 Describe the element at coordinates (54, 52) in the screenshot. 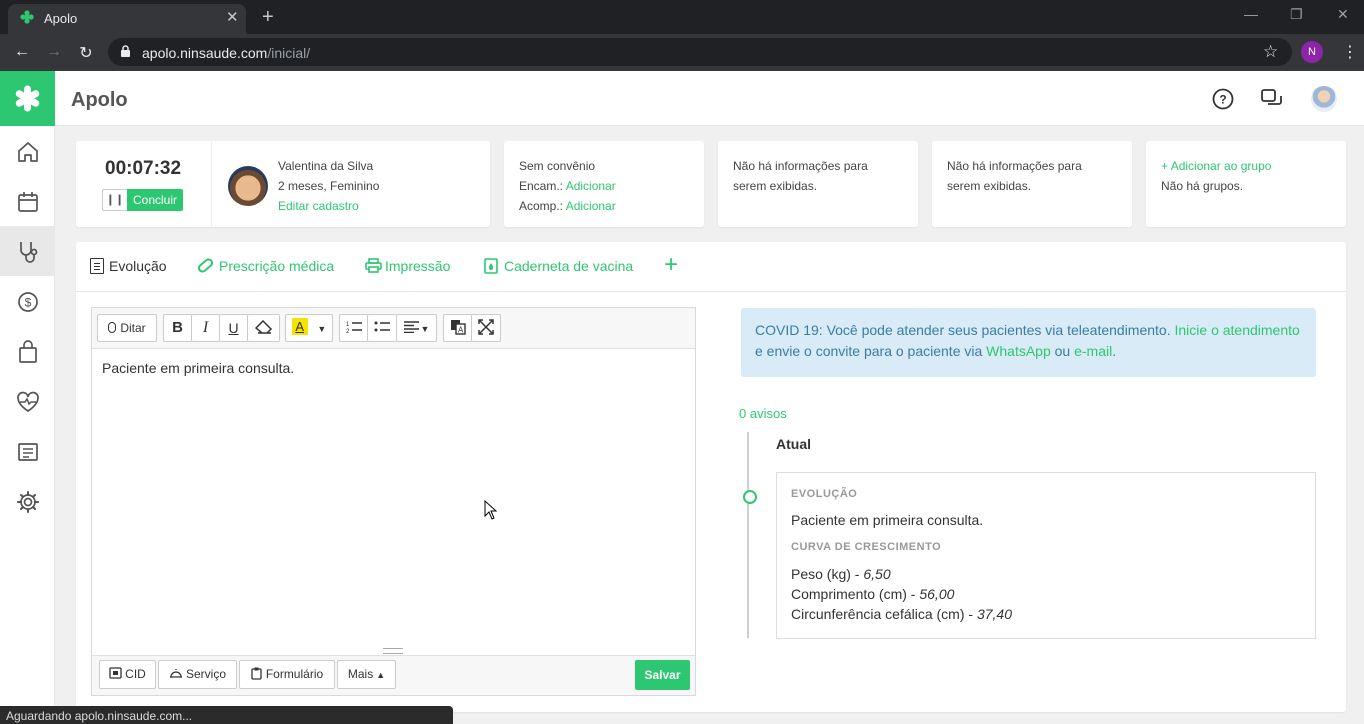

I see `forward-icon: →` at that location.